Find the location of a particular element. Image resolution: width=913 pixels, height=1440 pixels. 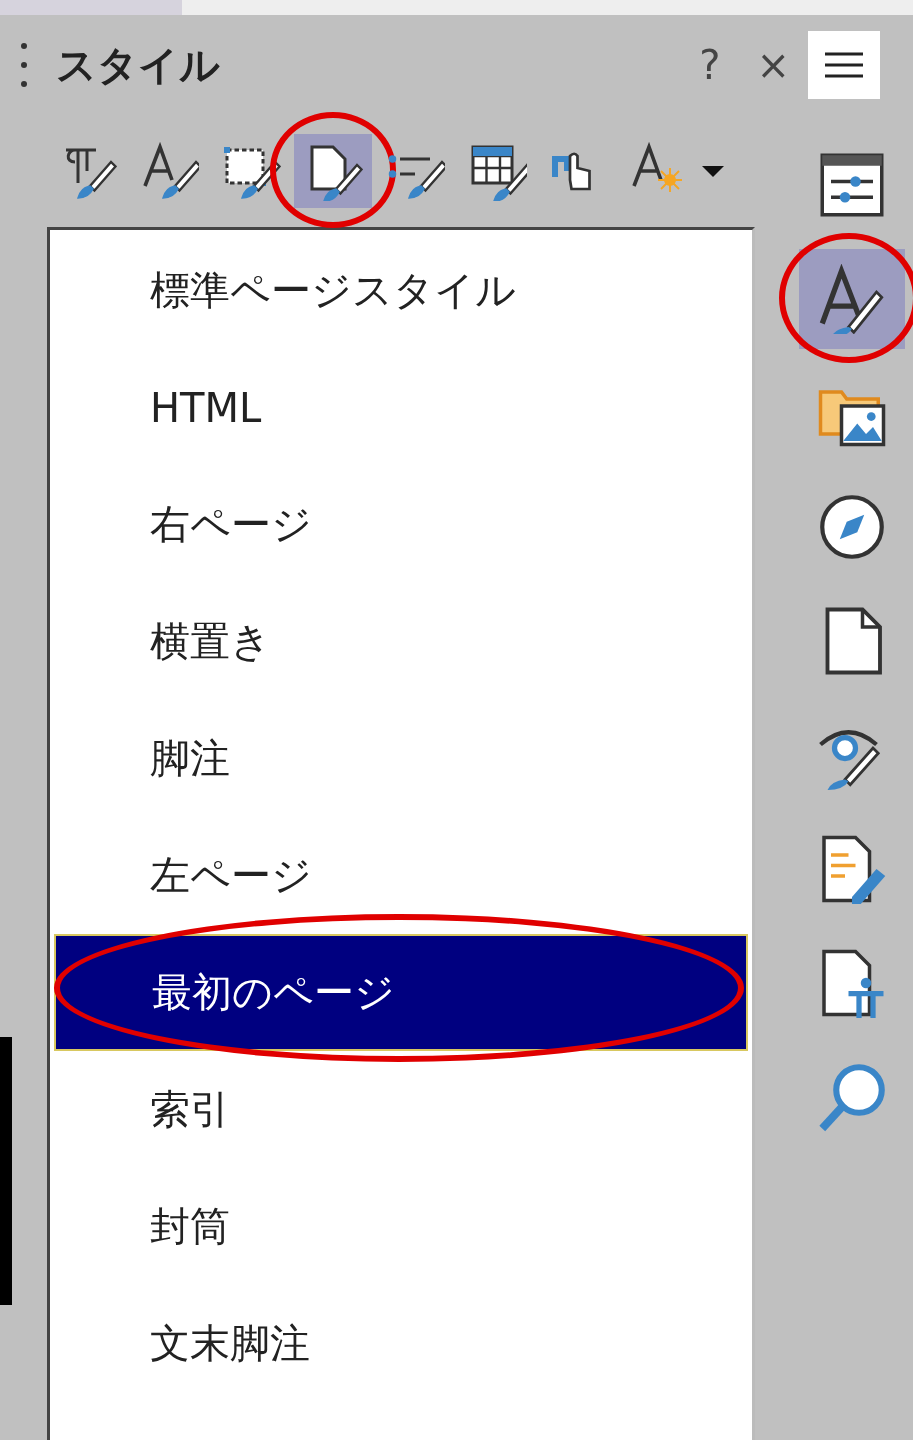

style-item: 横置き is located at coordinates (401, 641).